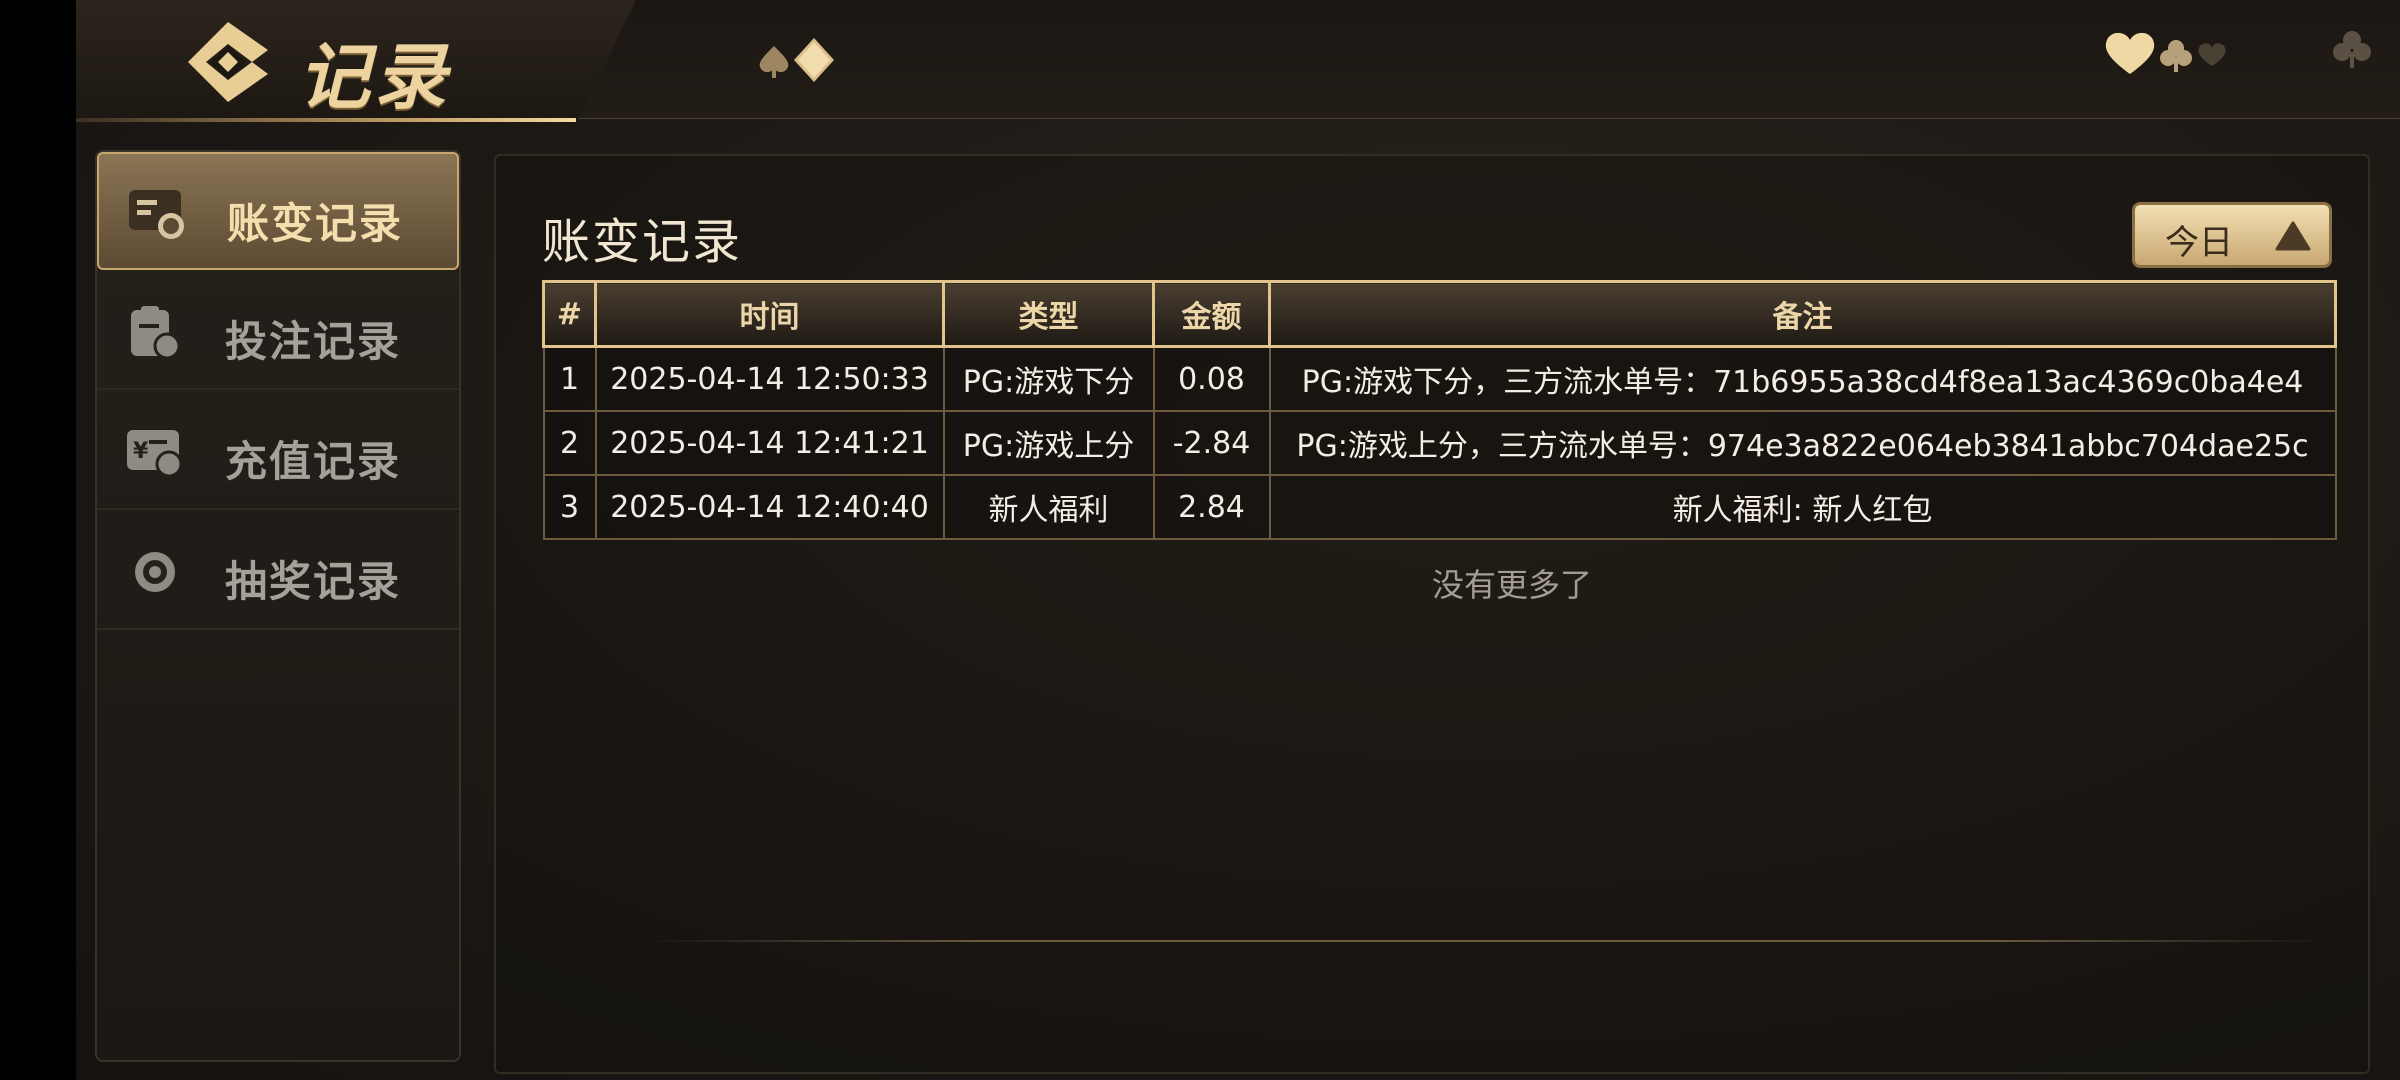  What do you see at coordinates (569, 507) in the screenshot?
I see `cell-index: 3` at bounding box center [569, 507].